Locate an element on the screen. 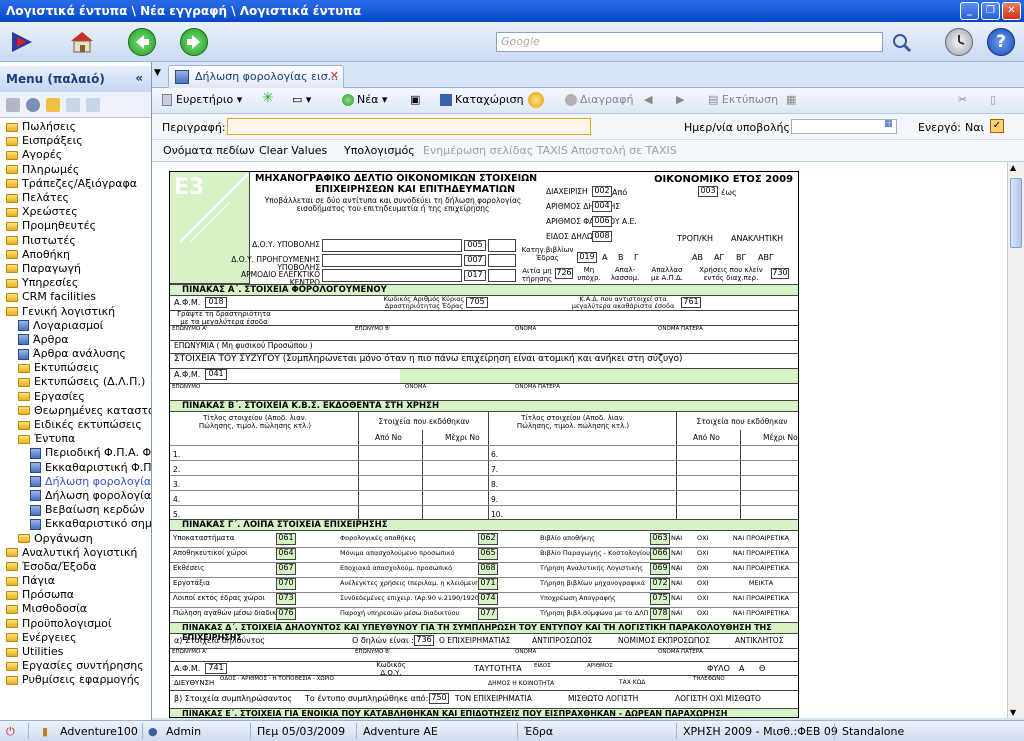 The image size is (1024, 741). home-icon is located at coordinates (82, 42).